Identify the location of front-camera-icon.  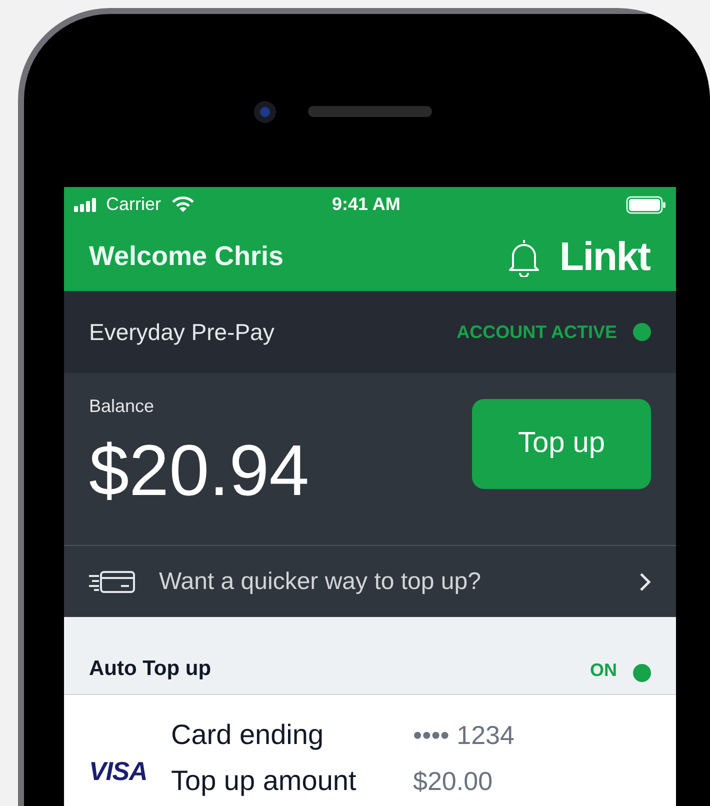
(265, 112).